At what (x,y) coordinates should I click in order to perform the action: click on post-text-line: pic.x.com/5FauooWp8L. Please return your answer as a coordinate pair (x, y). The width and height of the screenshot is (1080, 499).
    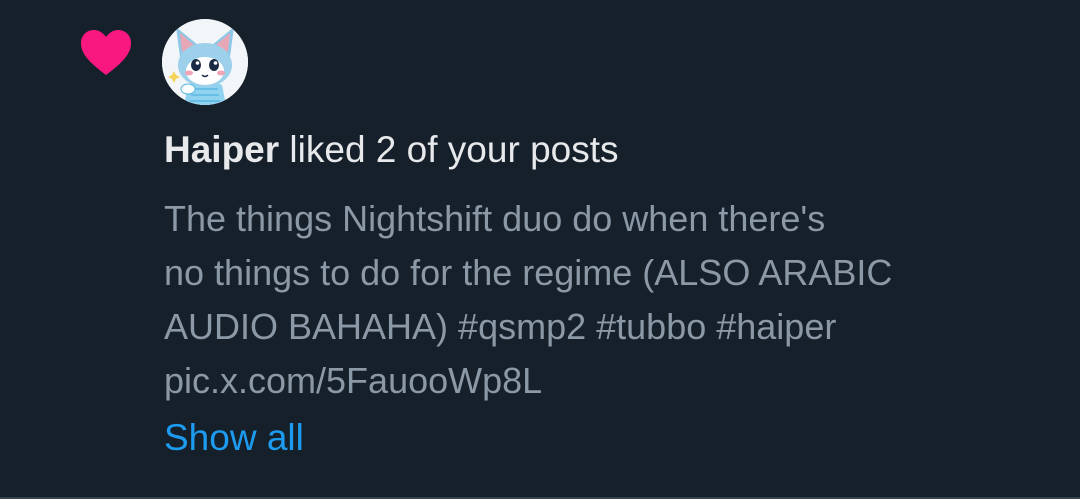
    Looking at the image, I should click on (353, 380).